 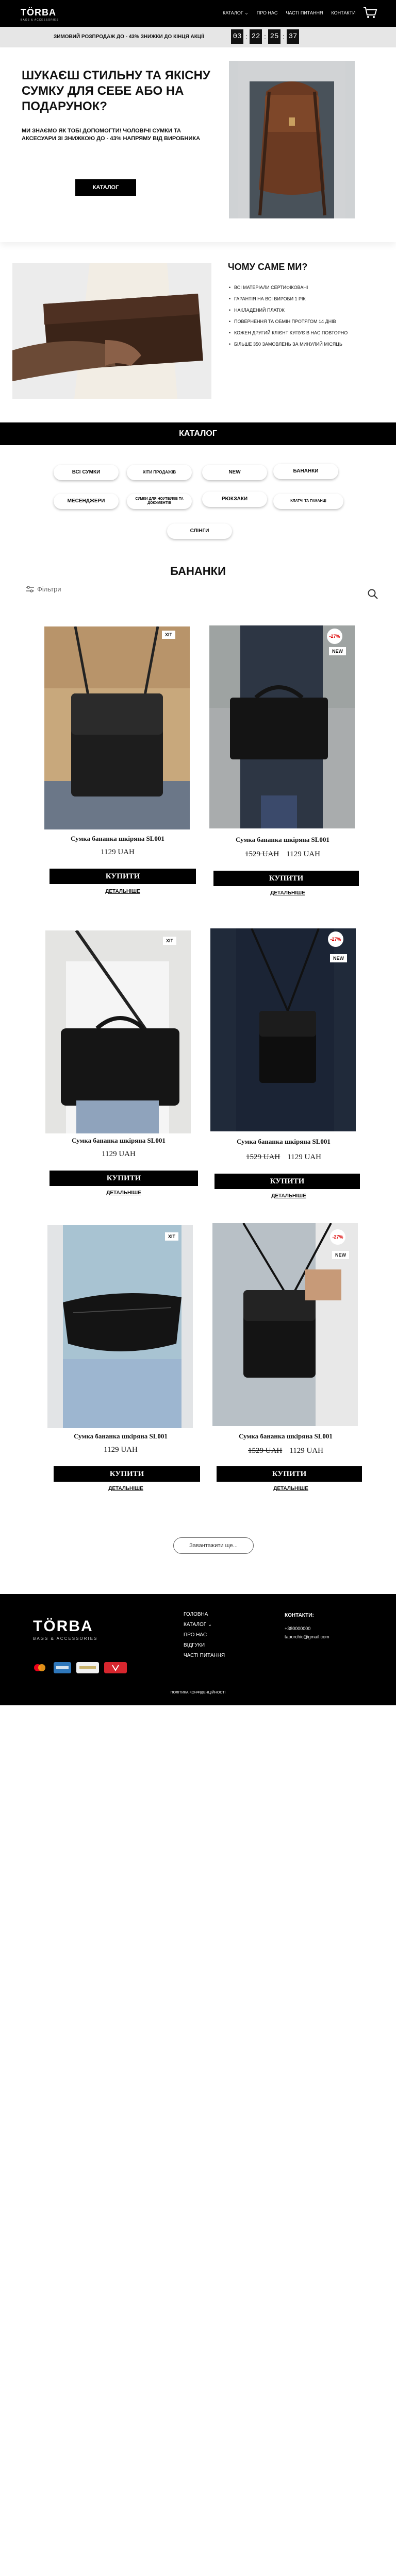 I want to click on hero-backpack-image, so click(x=292, y=139).